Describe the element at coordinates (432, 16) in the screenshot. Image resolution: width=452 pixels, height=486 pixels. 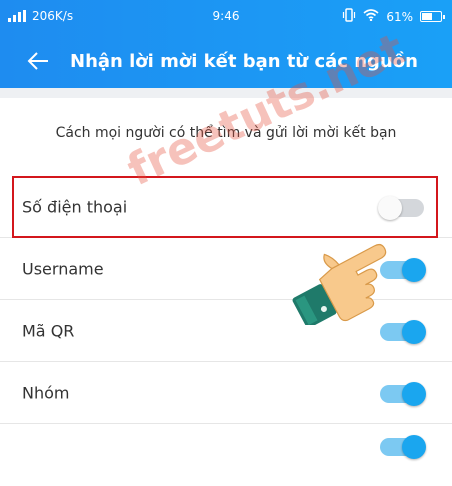
I see `battery-icon` at that location.